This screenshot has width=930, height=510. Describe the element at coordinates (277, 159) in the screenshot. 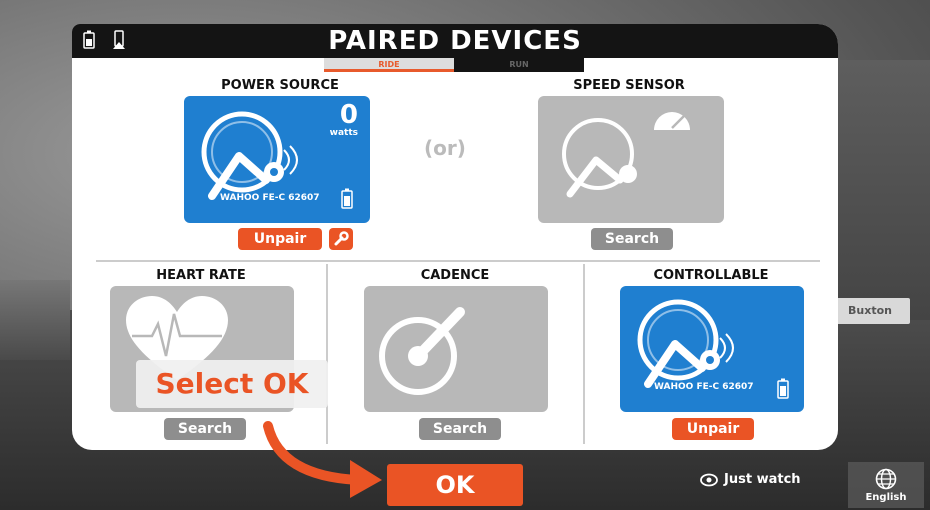

I see `power-source-card: 0 watts WAHOO FE-C 62607` at that location.